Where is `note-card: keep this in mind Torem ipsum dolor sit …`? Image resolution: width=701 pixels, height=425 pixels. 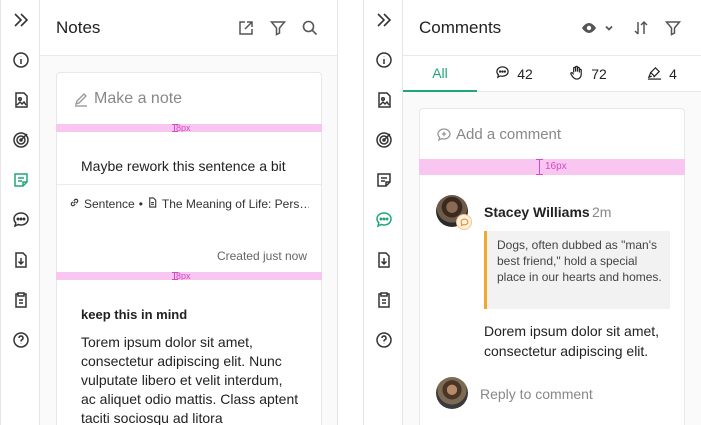
note-card: keep this in mind Torem ipsum dolor sit … is located at coordinates (189, 352).